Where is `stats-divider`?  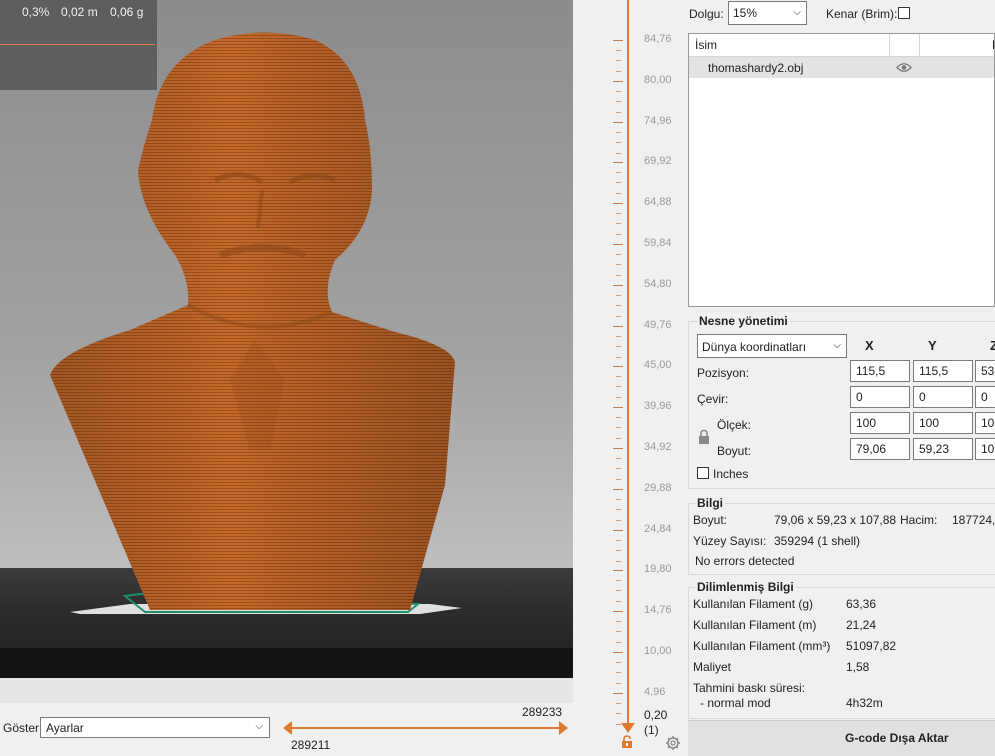 stats-divider is located at coordinates (77, 44).